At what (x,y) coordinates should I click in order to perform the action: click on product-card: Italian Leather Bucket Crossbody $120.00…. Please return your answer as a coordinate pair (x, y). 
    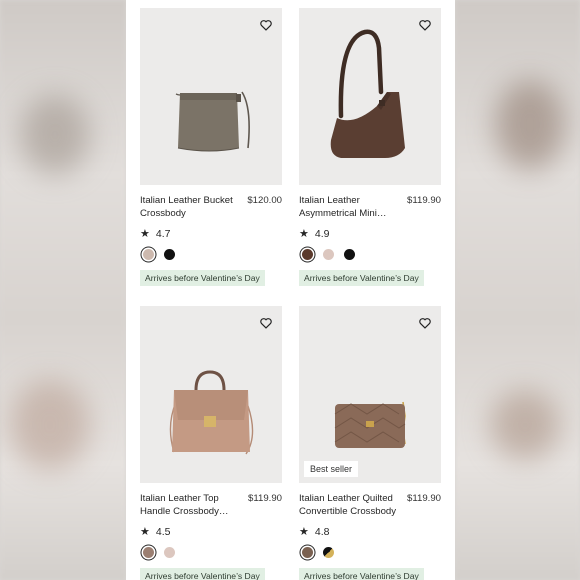
    Looking at the image, I should click on (211, 147).